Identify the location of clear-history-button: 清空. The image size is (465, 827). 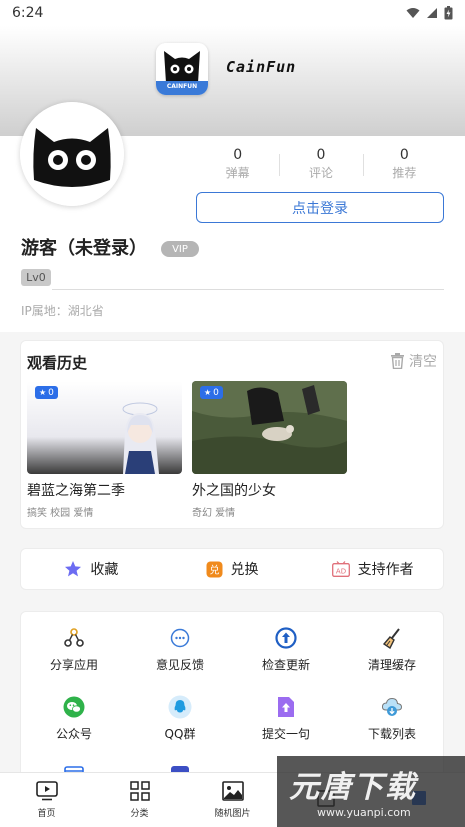
(413, 361).